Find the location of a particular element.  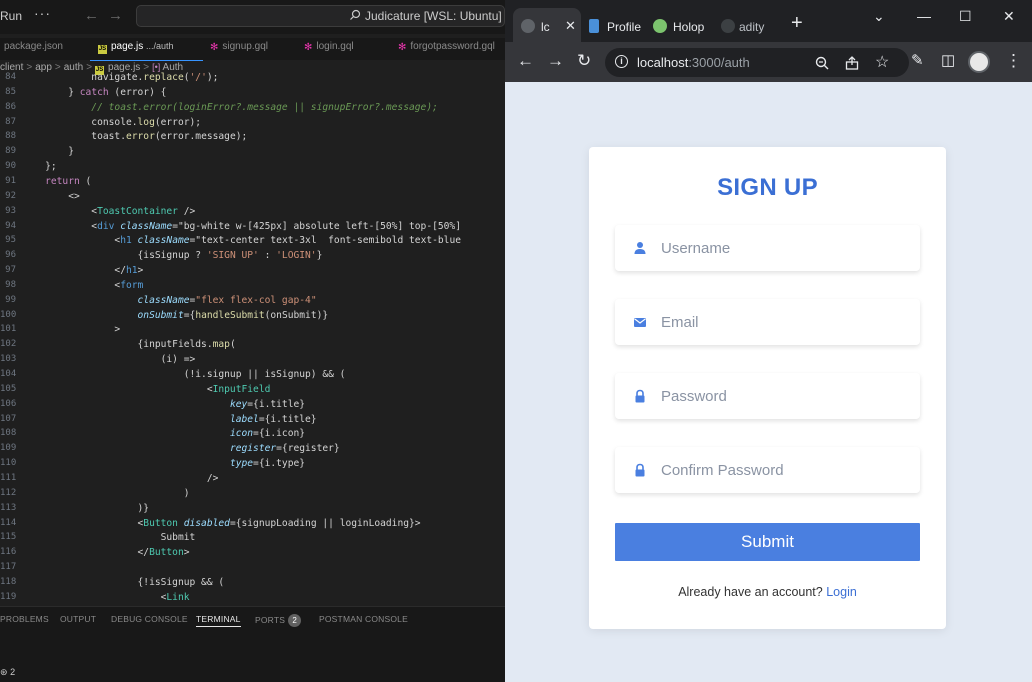

tab-close-icon: ✕ is located at coordinates (570, 26).